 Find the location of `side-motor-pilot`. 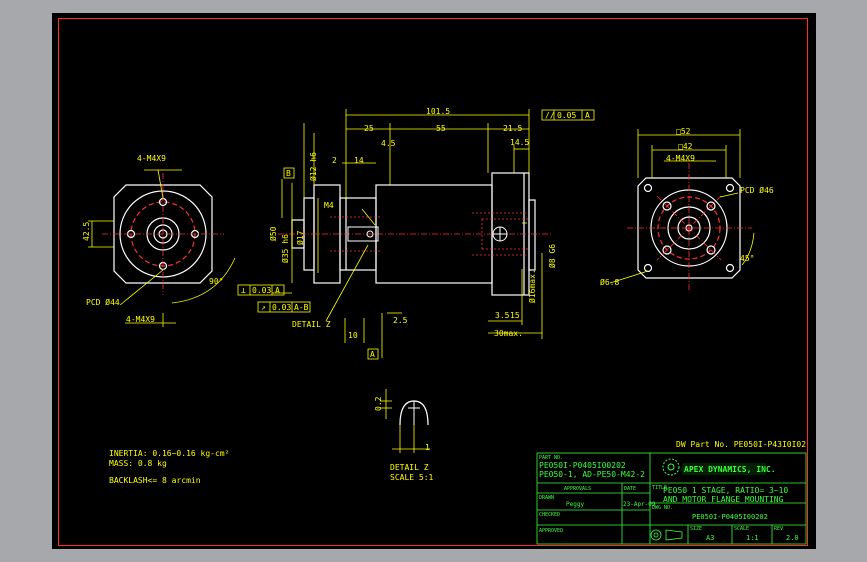

side-motor-pilot is located at coordinates (532, 235).